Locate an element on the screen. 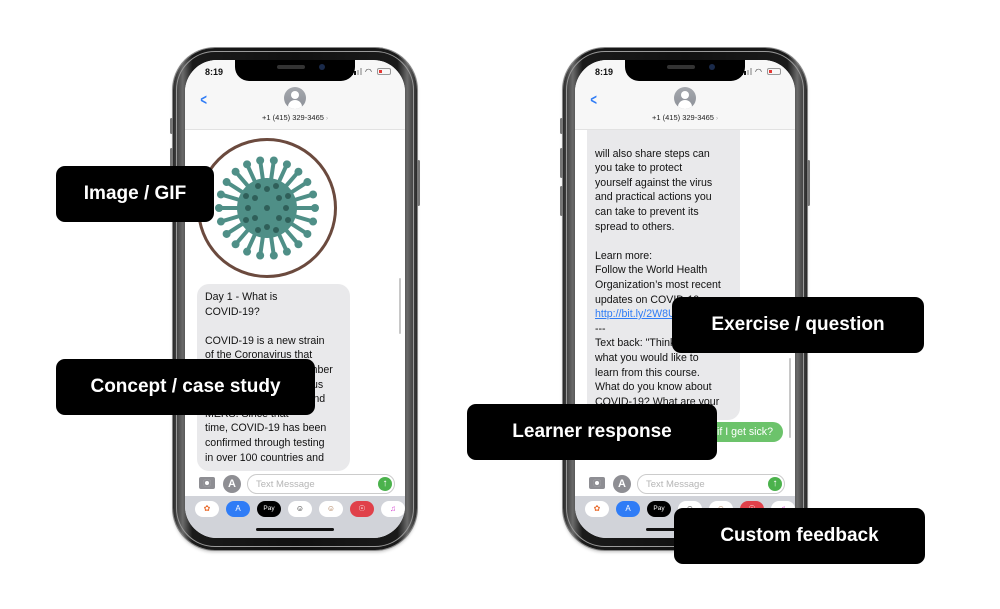 Image resolution: width=1000 pixels, height=609 pixels. animoji-icon: ☺ is located at coordinates (331, 509).